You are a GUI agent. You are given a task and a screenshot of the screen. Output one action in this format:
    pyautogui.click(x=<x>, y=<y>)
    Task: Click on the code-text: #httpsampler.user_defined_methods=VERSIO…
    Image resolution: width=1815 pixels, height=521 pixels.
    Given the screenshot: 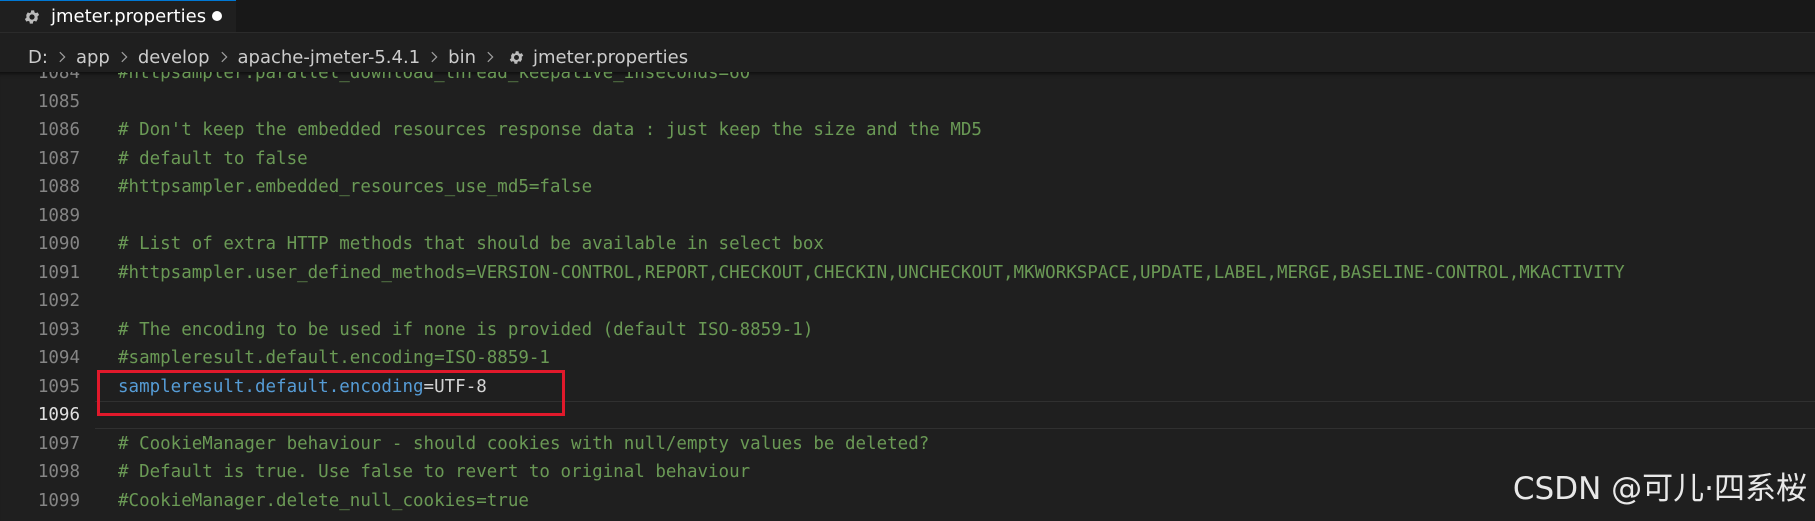 What is the action you would take?
    pyautogui.click(x=871, y=272)
    